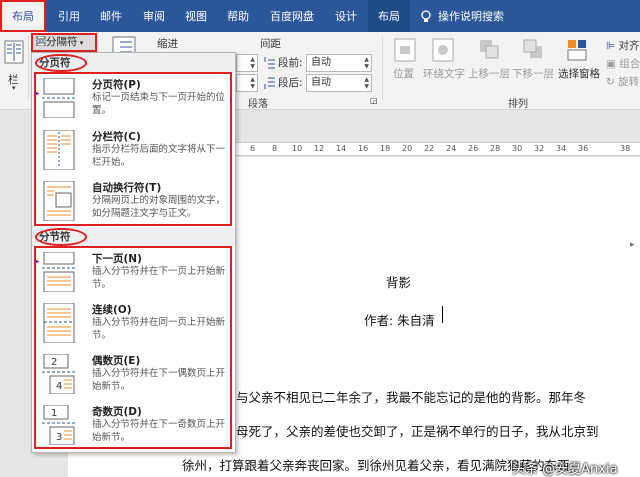  Describe the element at coordinates (346, 16) in the screenshot. I see `tab-design: 设计` at that location.